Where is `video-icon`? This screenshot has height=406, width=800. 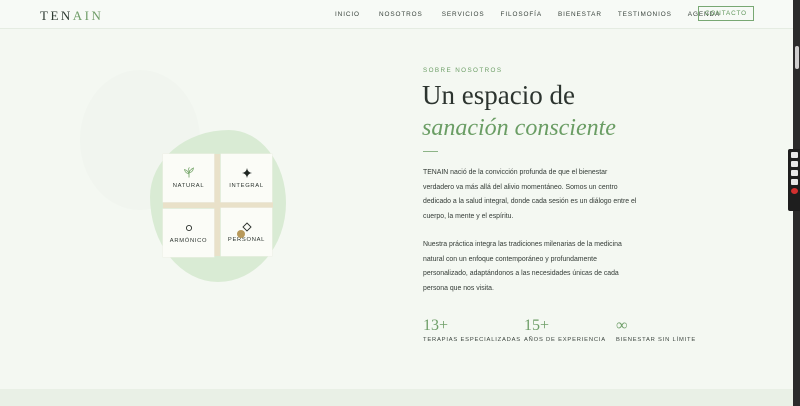 video-icon is located at coordinates (794, 164).